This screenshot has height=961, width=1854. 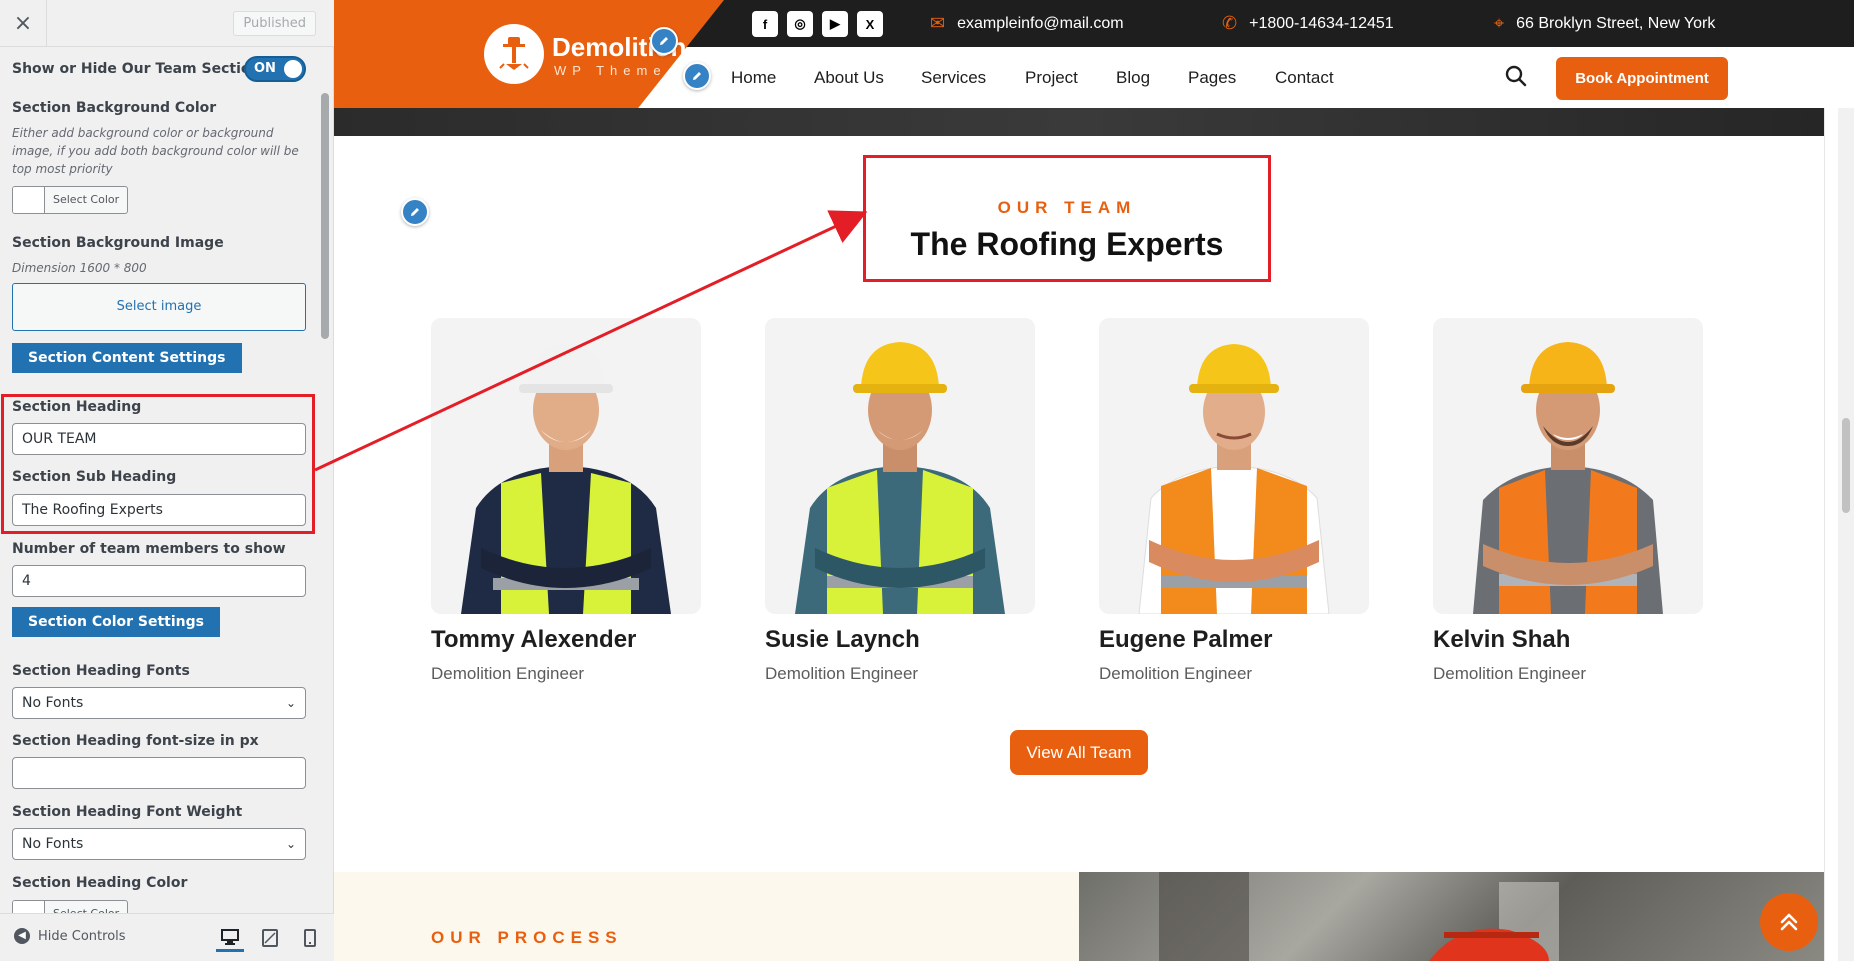 I want to click on nav-pages: Pages, so click(x=1212, y=78).